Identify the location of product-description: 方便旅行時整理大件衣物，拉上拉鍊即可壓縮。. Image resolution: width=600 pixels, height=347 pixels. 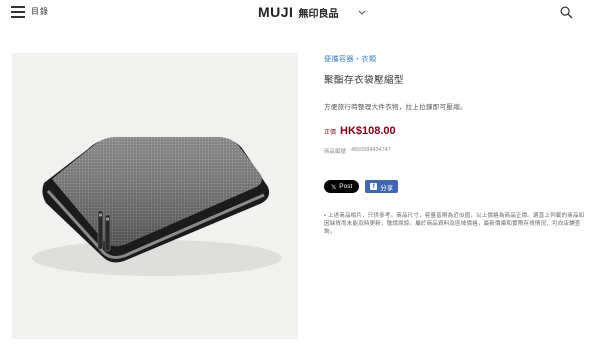
(395, 107).